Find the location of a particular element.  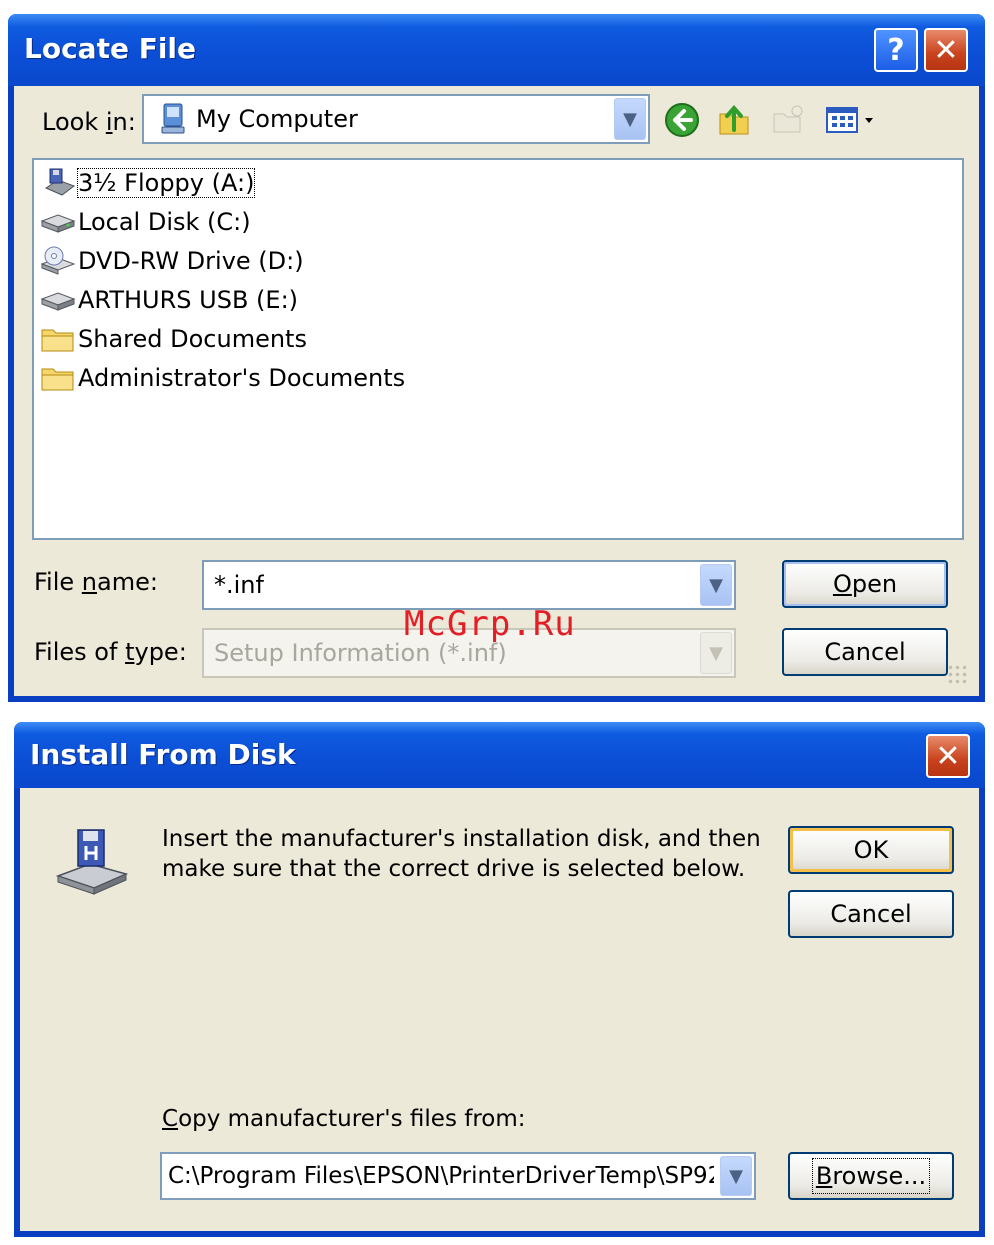

list-item: ARTHURS USB (E:) is located at coordinates (169, 300).